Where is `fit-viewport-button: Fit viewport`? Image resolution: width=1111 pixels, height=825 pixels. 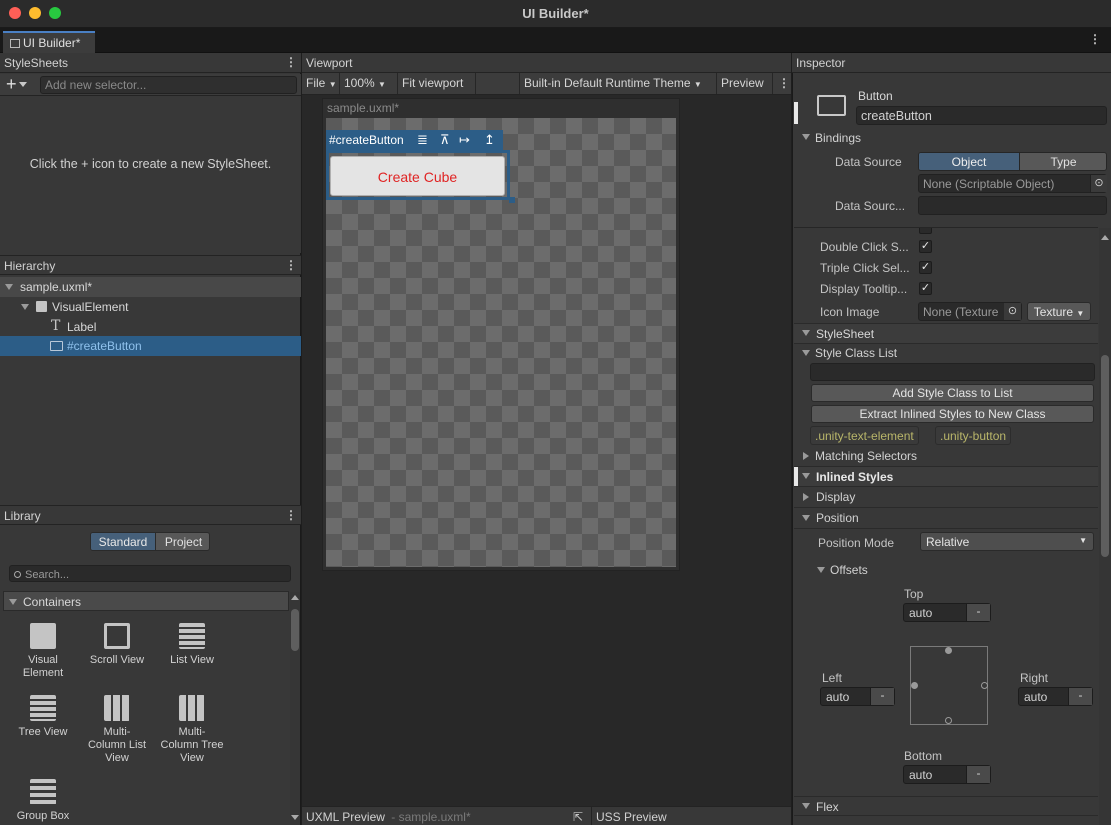
fit-viewport-button: Fit viewport is located at coordinates (437, 83).